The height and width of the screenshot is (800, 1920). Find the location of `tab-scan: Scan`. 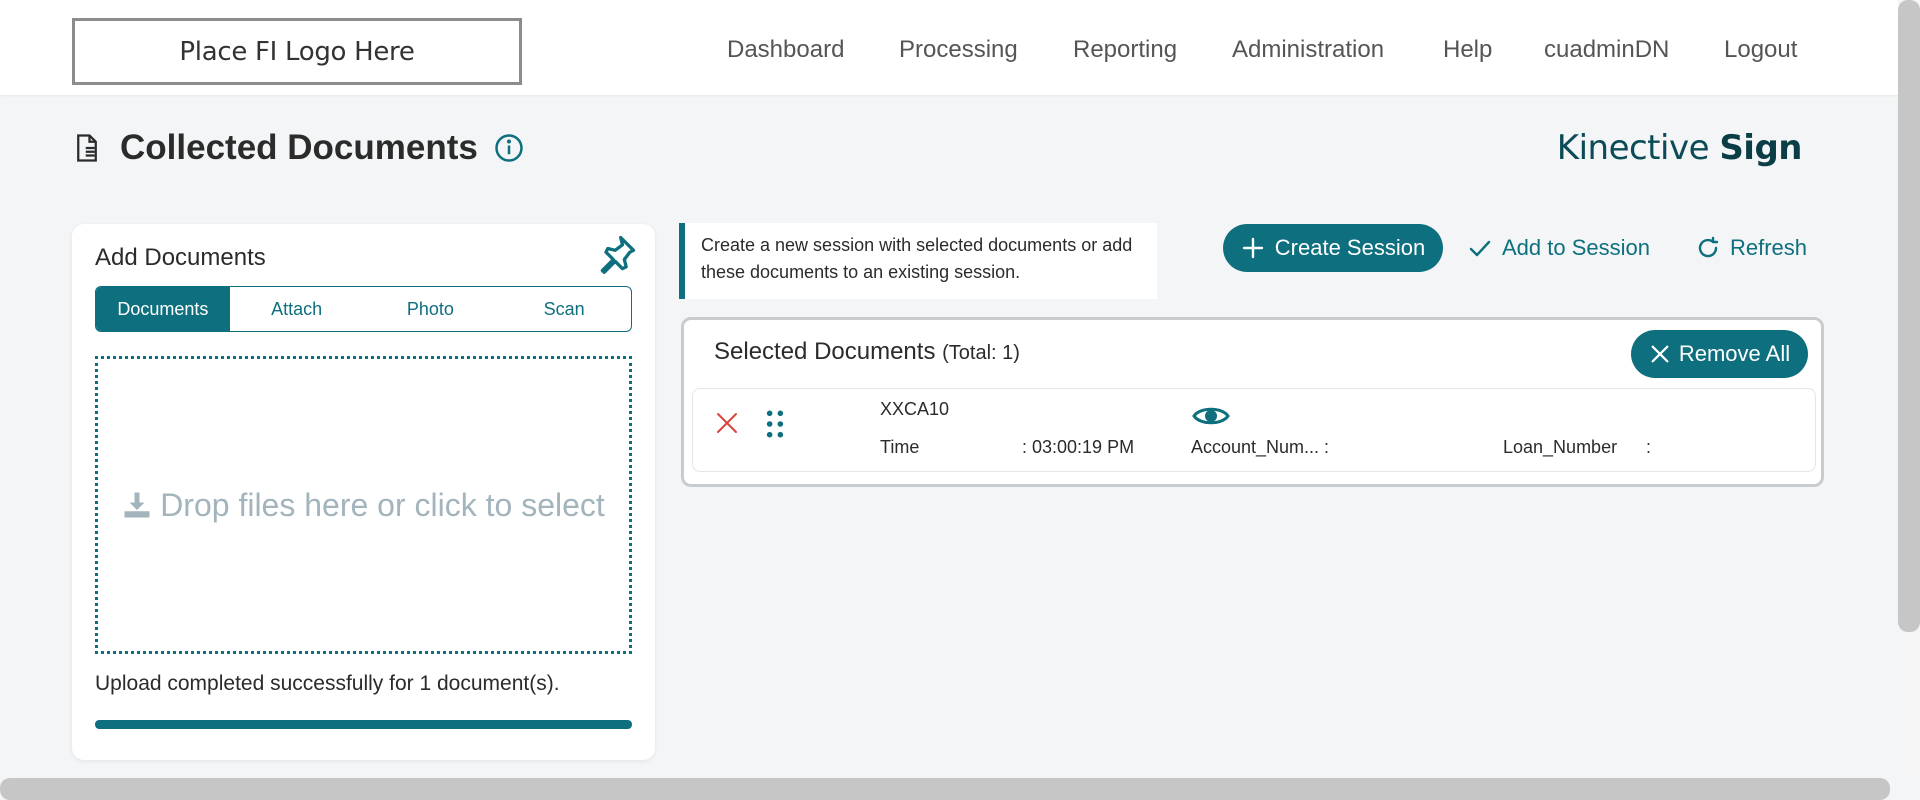

tab-scan: Scan is located at coordinates (564, 309).